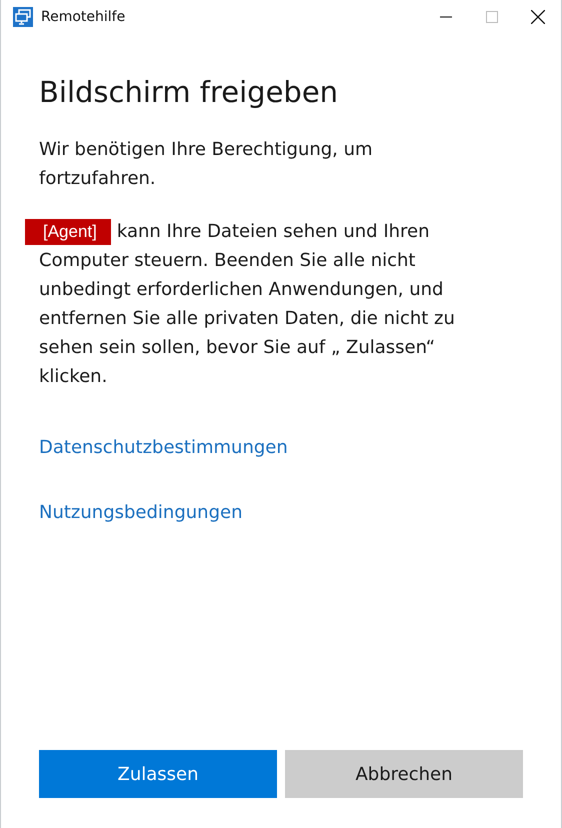 The height and width of the screenshot is (828, 562). What do you see at coordinates (538, 17) in the screenshot?
I see `close-icon` at bounding box center [538, 17].